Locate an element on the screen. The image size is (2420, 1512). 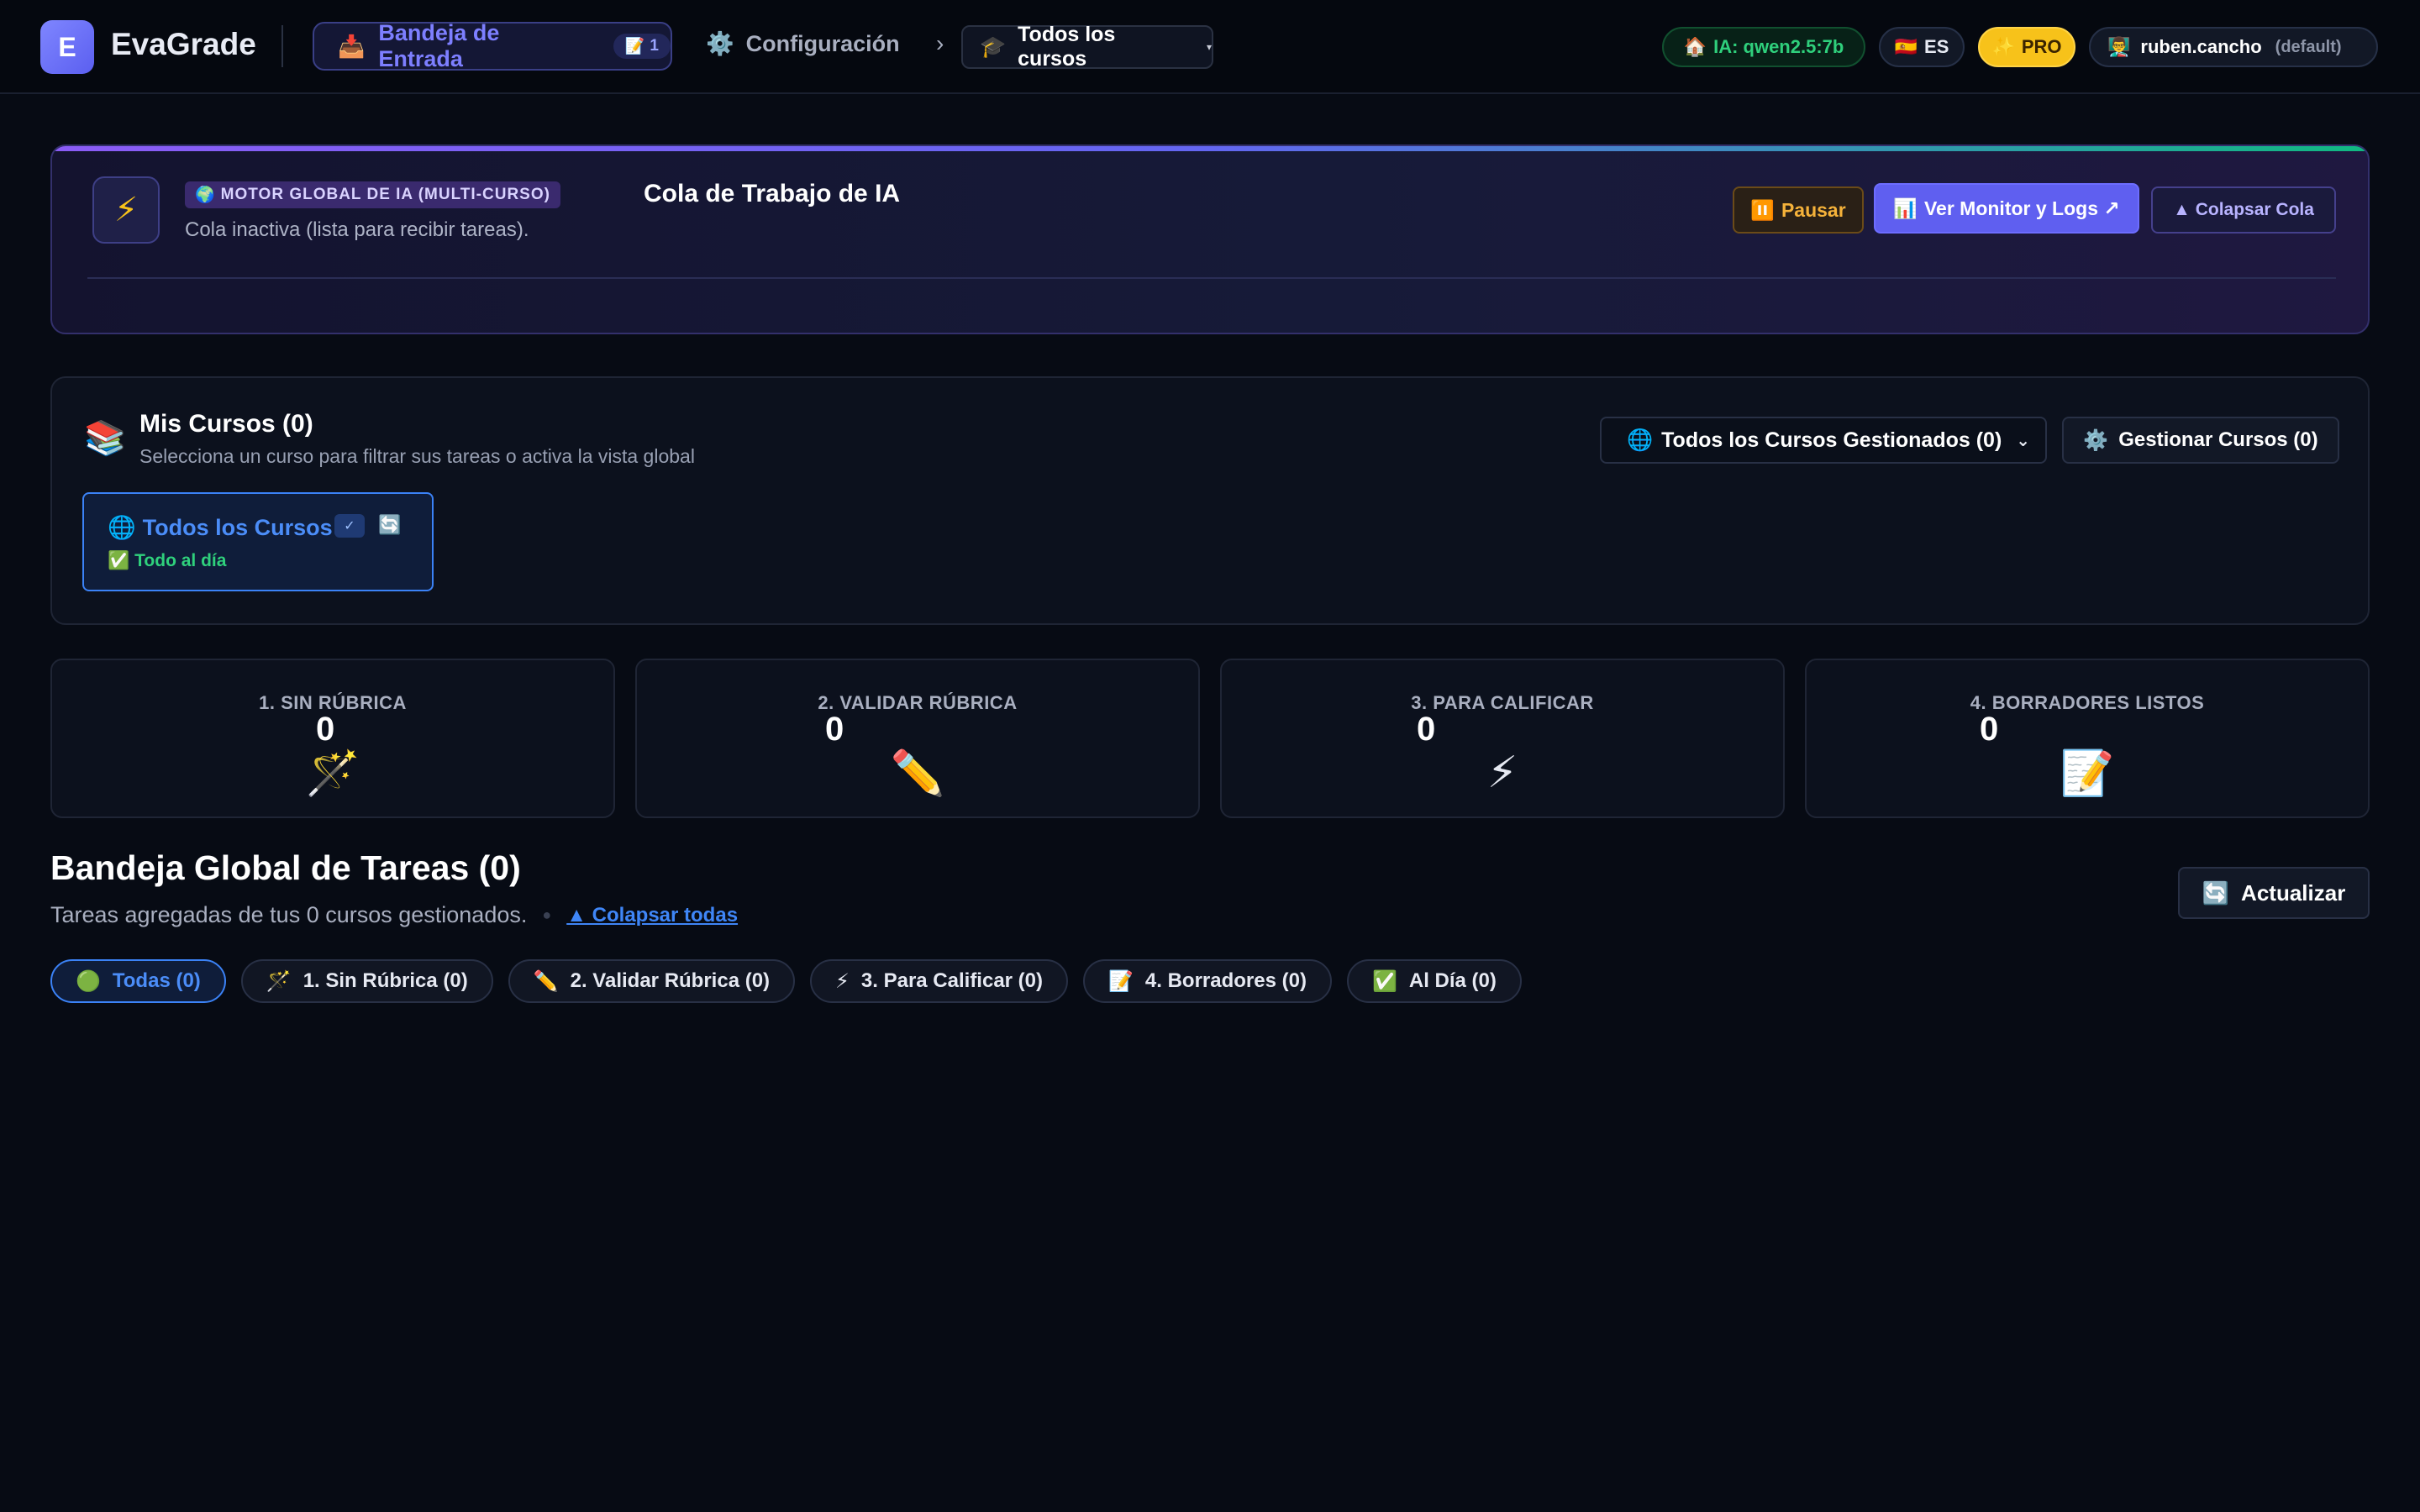
chevron-down-icon: ⌄ is located at coordinates (2023, 441).